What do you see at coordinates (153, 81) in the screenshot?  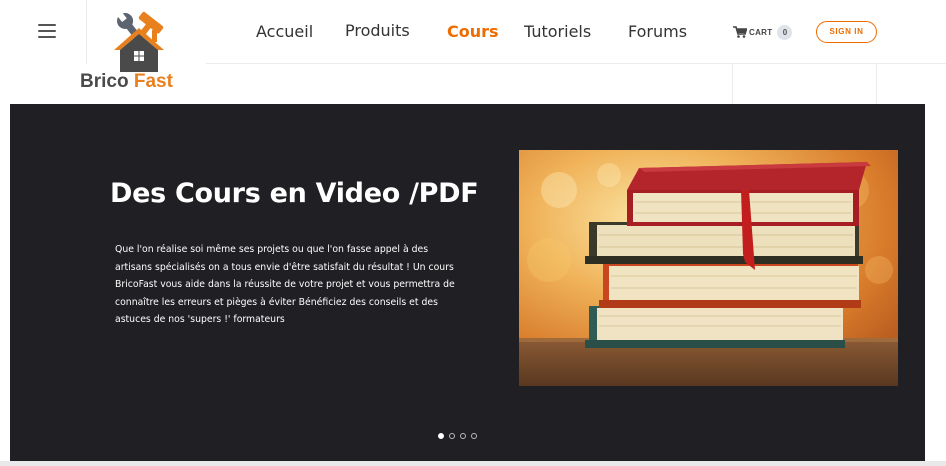 I see `brand-name-part2: Fast` at bounding box center [153, 81].